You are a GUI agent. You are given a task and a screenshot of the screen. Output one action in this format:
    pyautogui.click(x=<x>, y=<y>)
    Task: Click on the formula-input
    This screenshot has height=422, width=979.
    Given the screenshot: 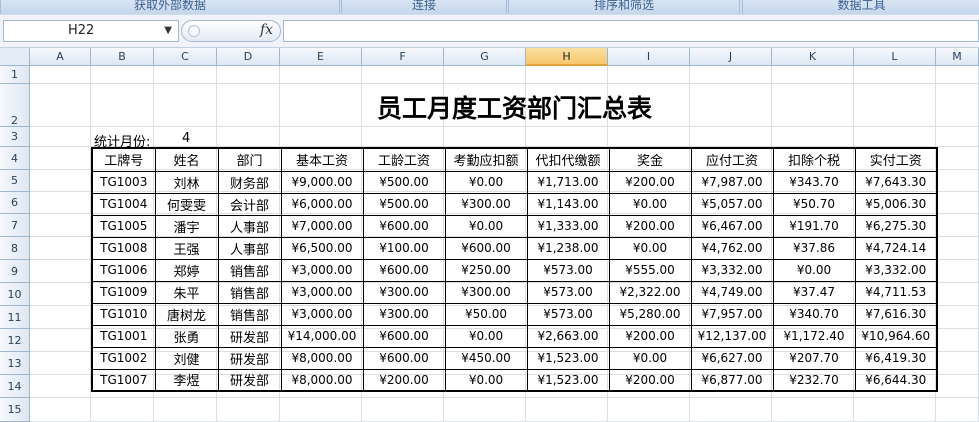 What is the action you would take?
    pyautogui.click(x=631, y=31)
    